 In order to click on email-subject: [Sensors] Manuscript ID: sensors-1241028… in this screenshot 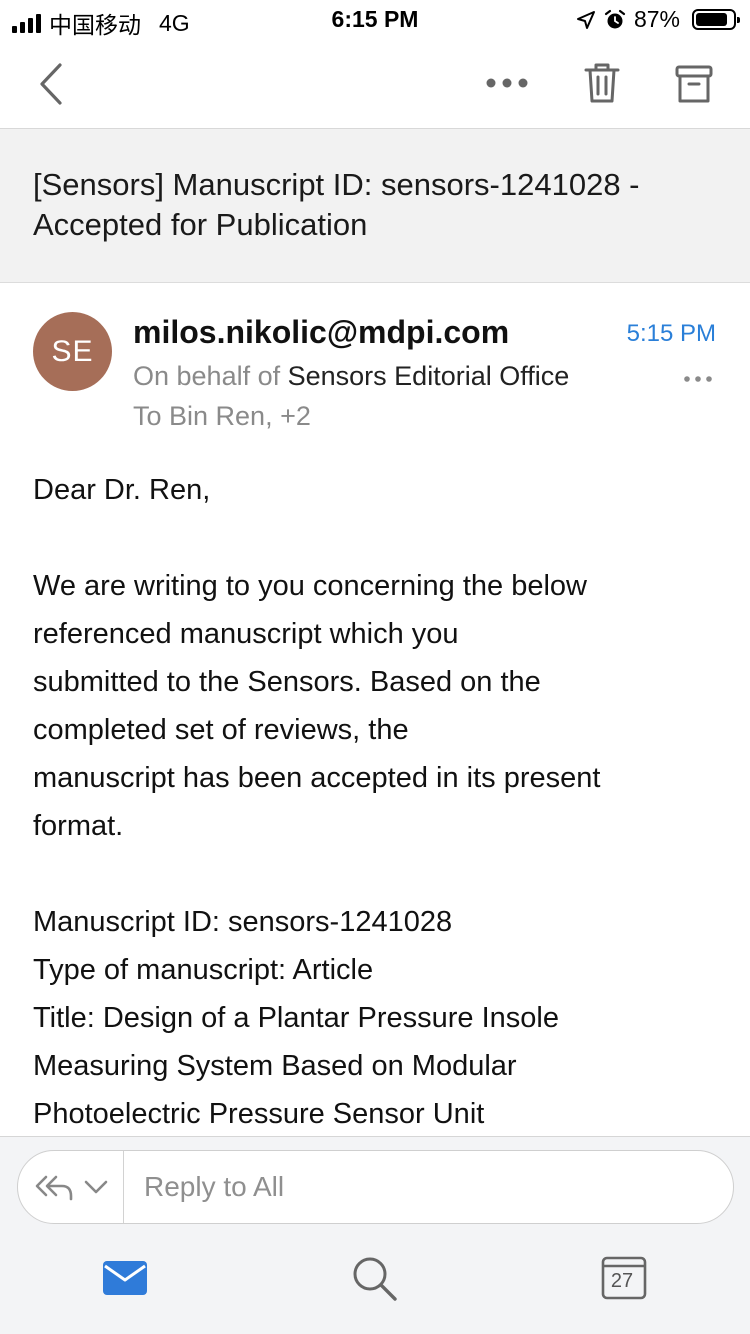, I will do `click(336, 204)`.